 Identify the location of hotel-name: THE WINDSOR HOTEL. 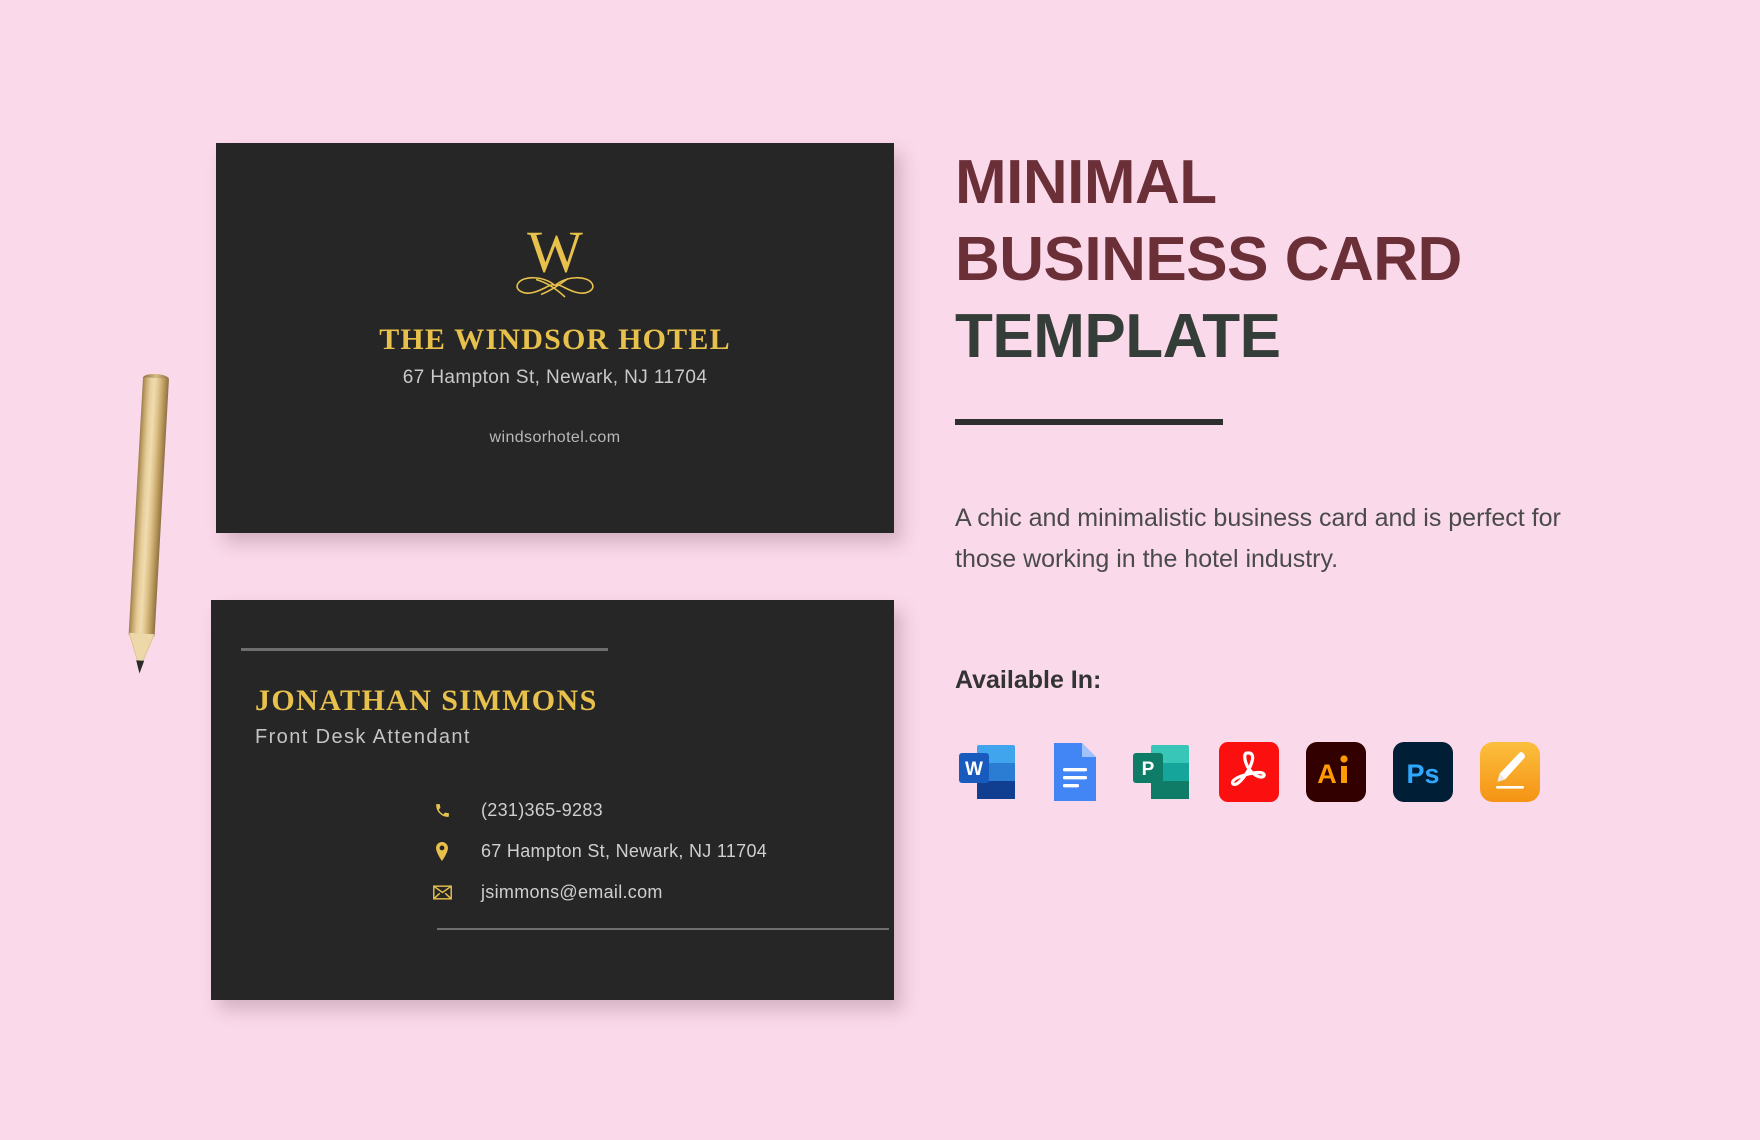
(555, 339).